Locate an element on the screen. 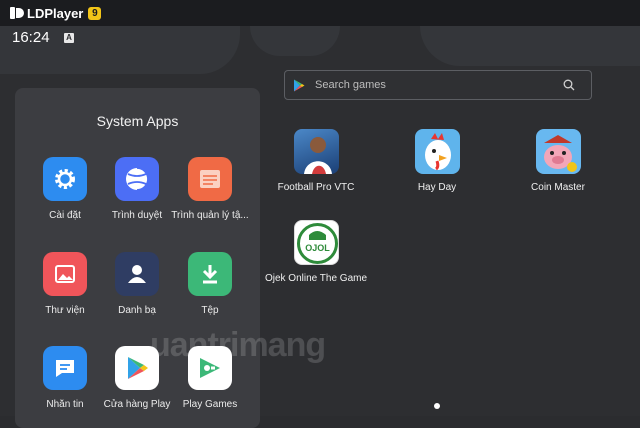 The width and height of the screenshot is (640, 428). app-label: Cửa hàng Play is located at coordinates (137, 404).